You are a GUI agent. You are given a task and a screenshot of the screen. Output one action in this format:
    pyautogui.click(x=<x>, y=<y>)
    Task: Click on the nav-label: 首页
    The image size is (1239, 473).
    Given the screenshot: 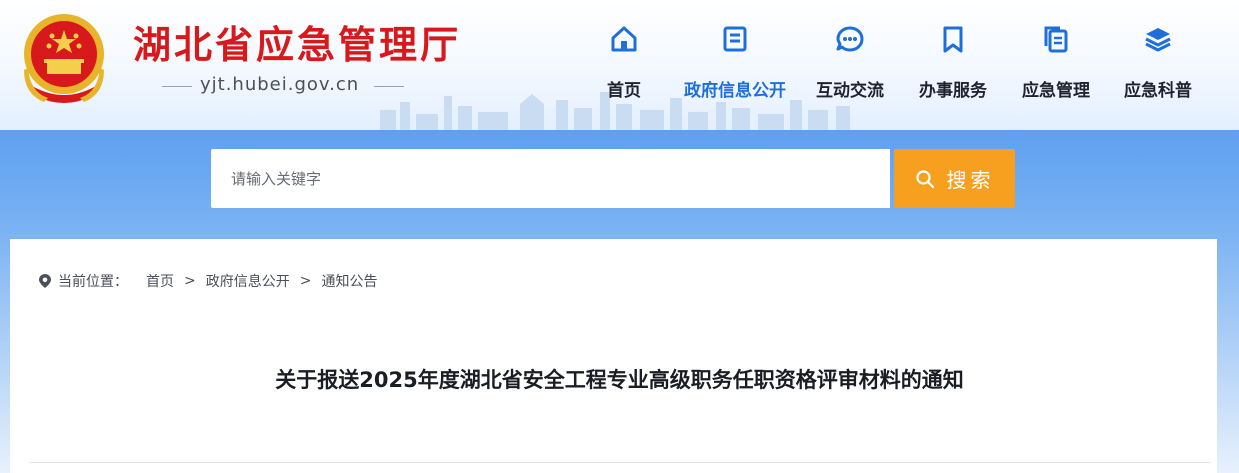 What is the action you would take?
    pyautogui.click(x=624, y=91)
    